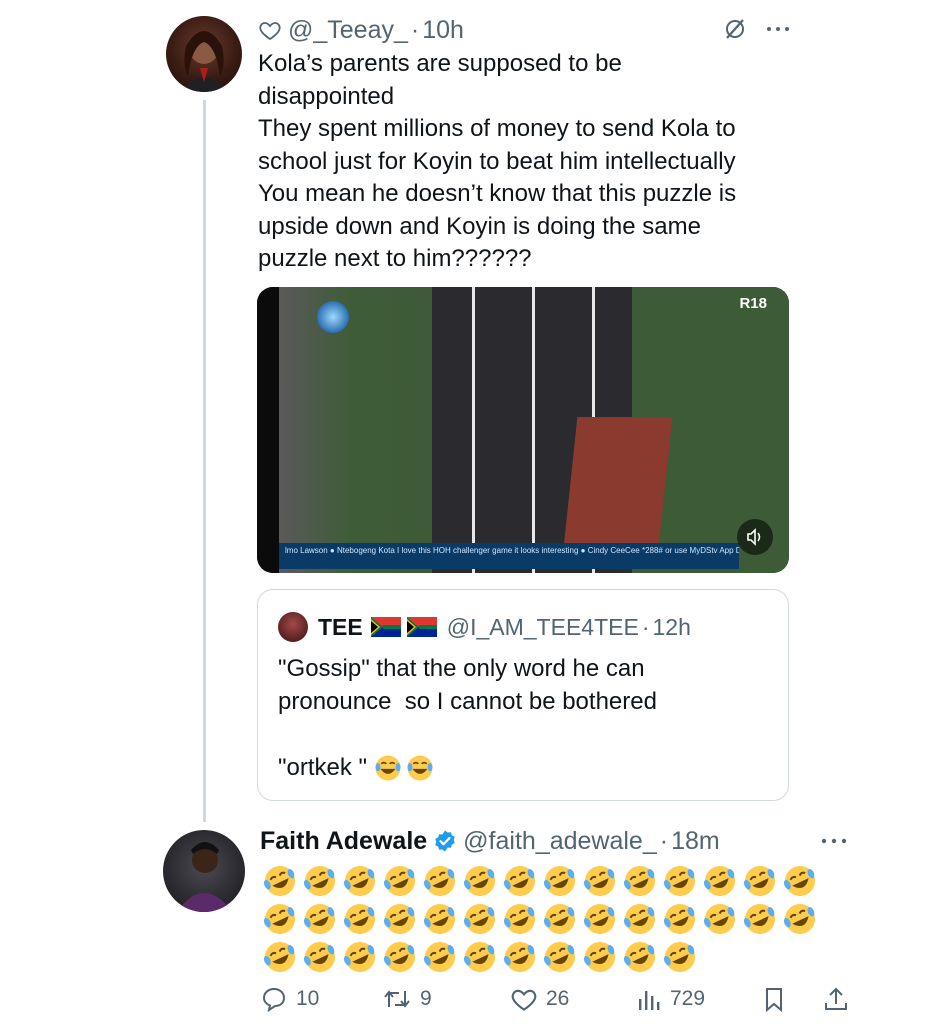 The width and height of the screenshot is (949, 1024). What do you see at coordinates (397, 999) in the screenshot?
I see `retweet-icon` at bounding box center [397, 999].